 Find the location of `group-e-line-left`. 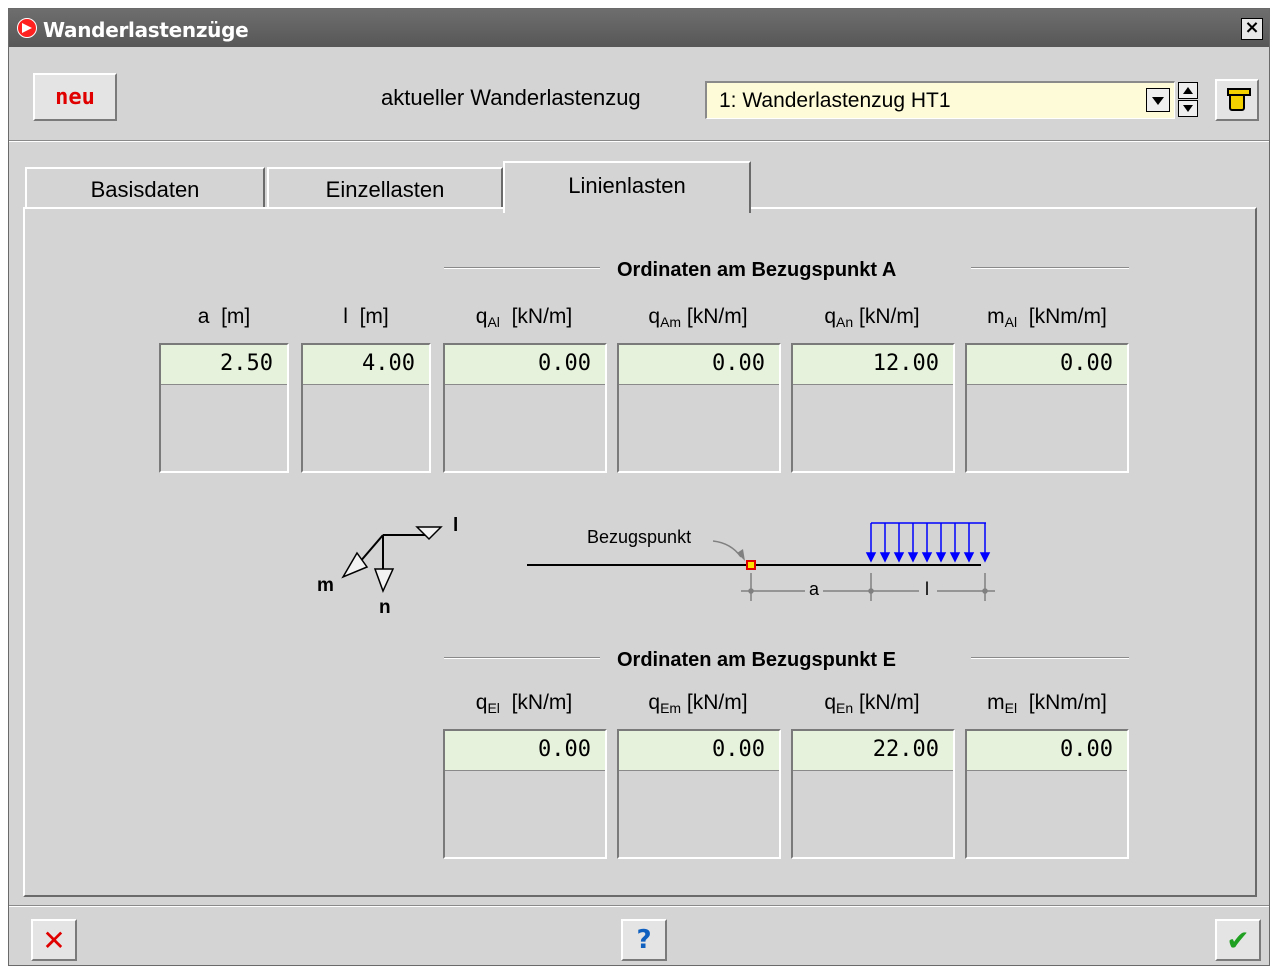

group-e-line-left is located at coordinates (522, 658).